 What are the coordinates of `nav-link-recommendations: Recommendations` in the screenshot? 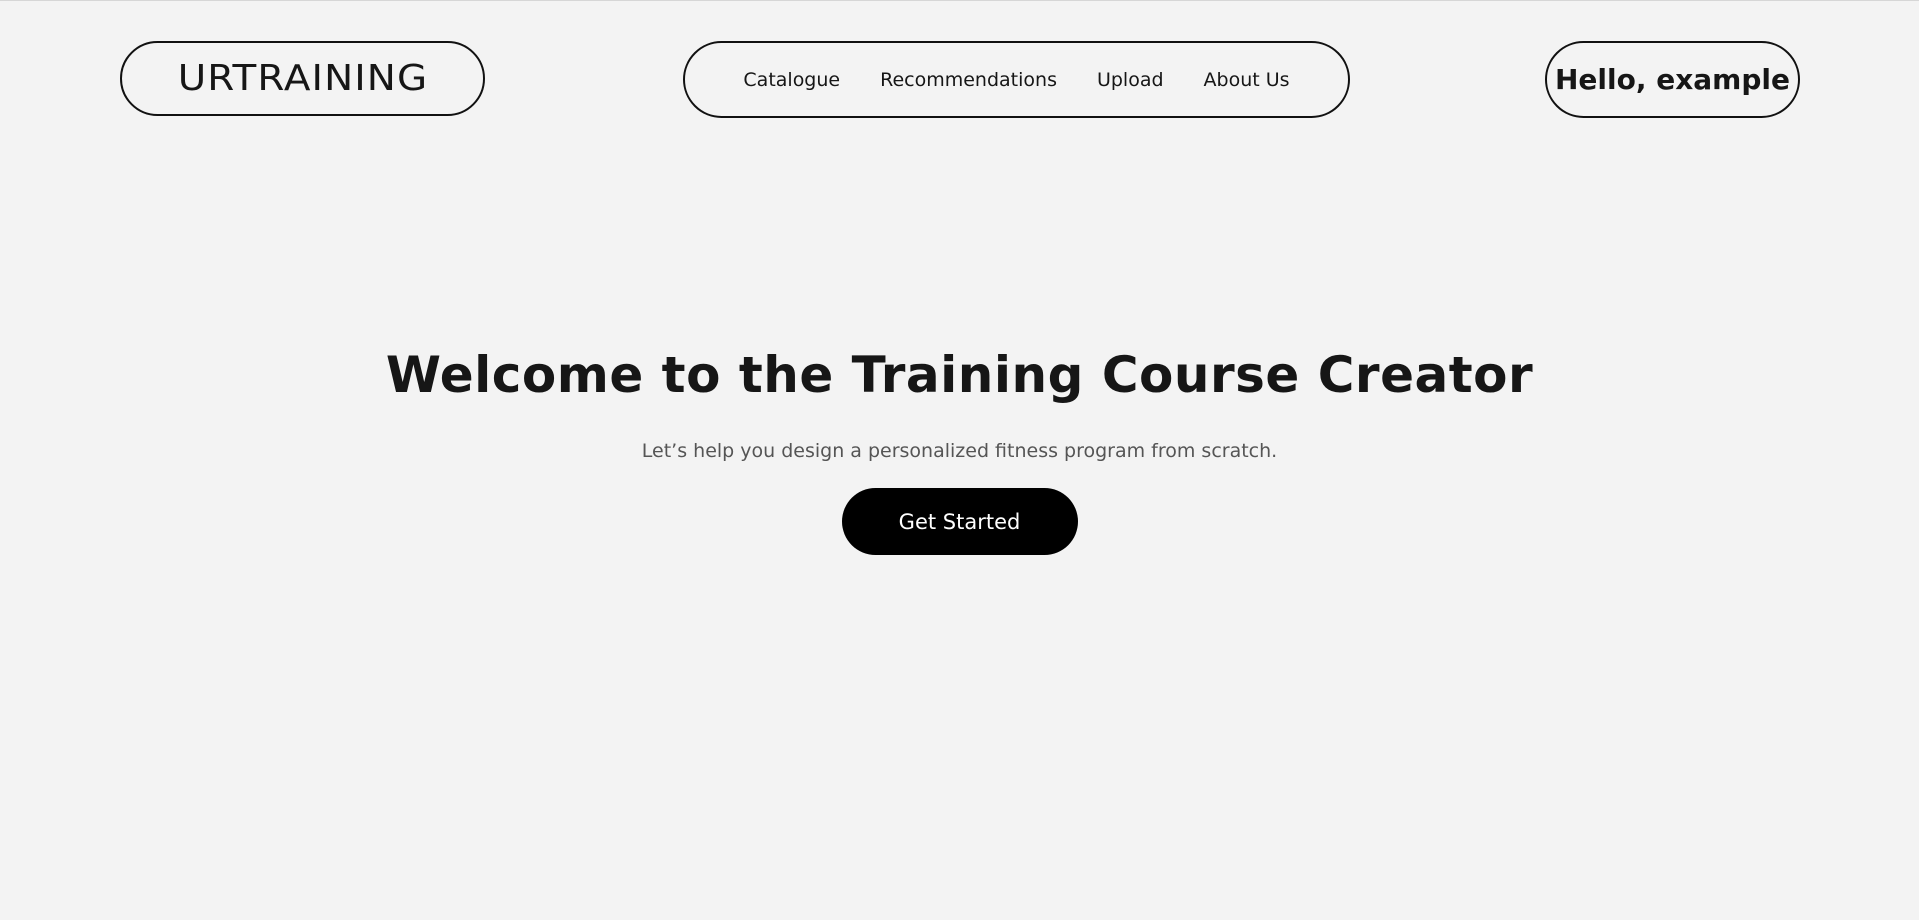 It's located at (968, 80).